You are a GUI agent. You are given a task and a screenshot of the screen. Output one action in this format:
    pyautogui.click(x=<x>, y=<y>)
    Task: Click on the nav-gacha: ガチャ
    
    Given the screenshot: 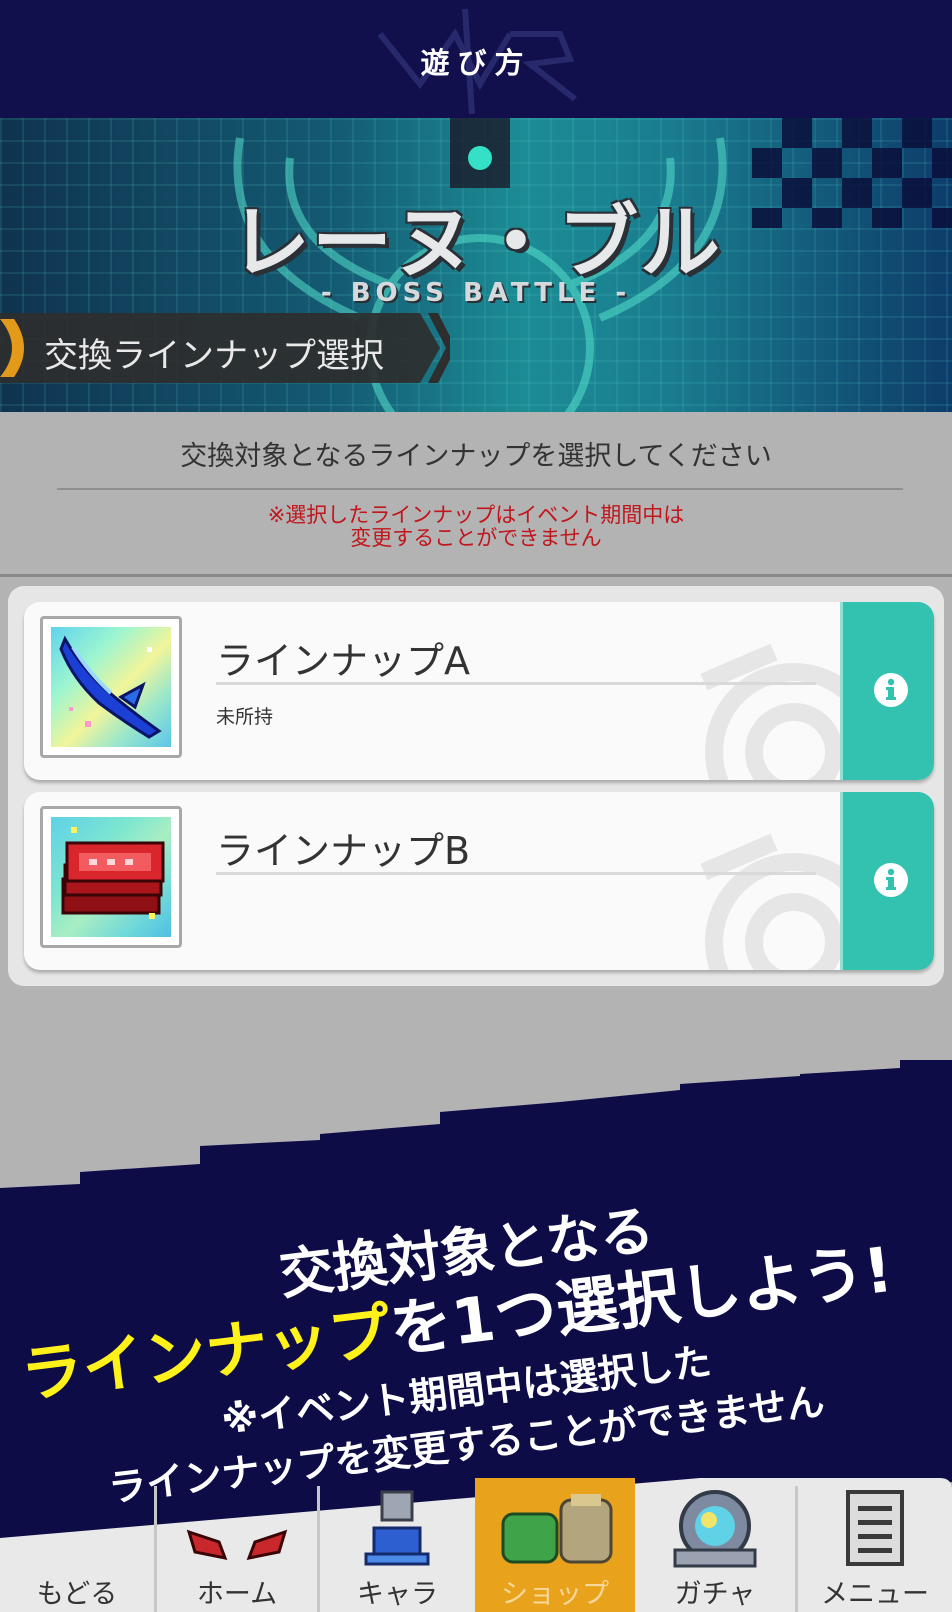 What is the action you would take?
    pyautogui.click(x=715, y=1545)
    